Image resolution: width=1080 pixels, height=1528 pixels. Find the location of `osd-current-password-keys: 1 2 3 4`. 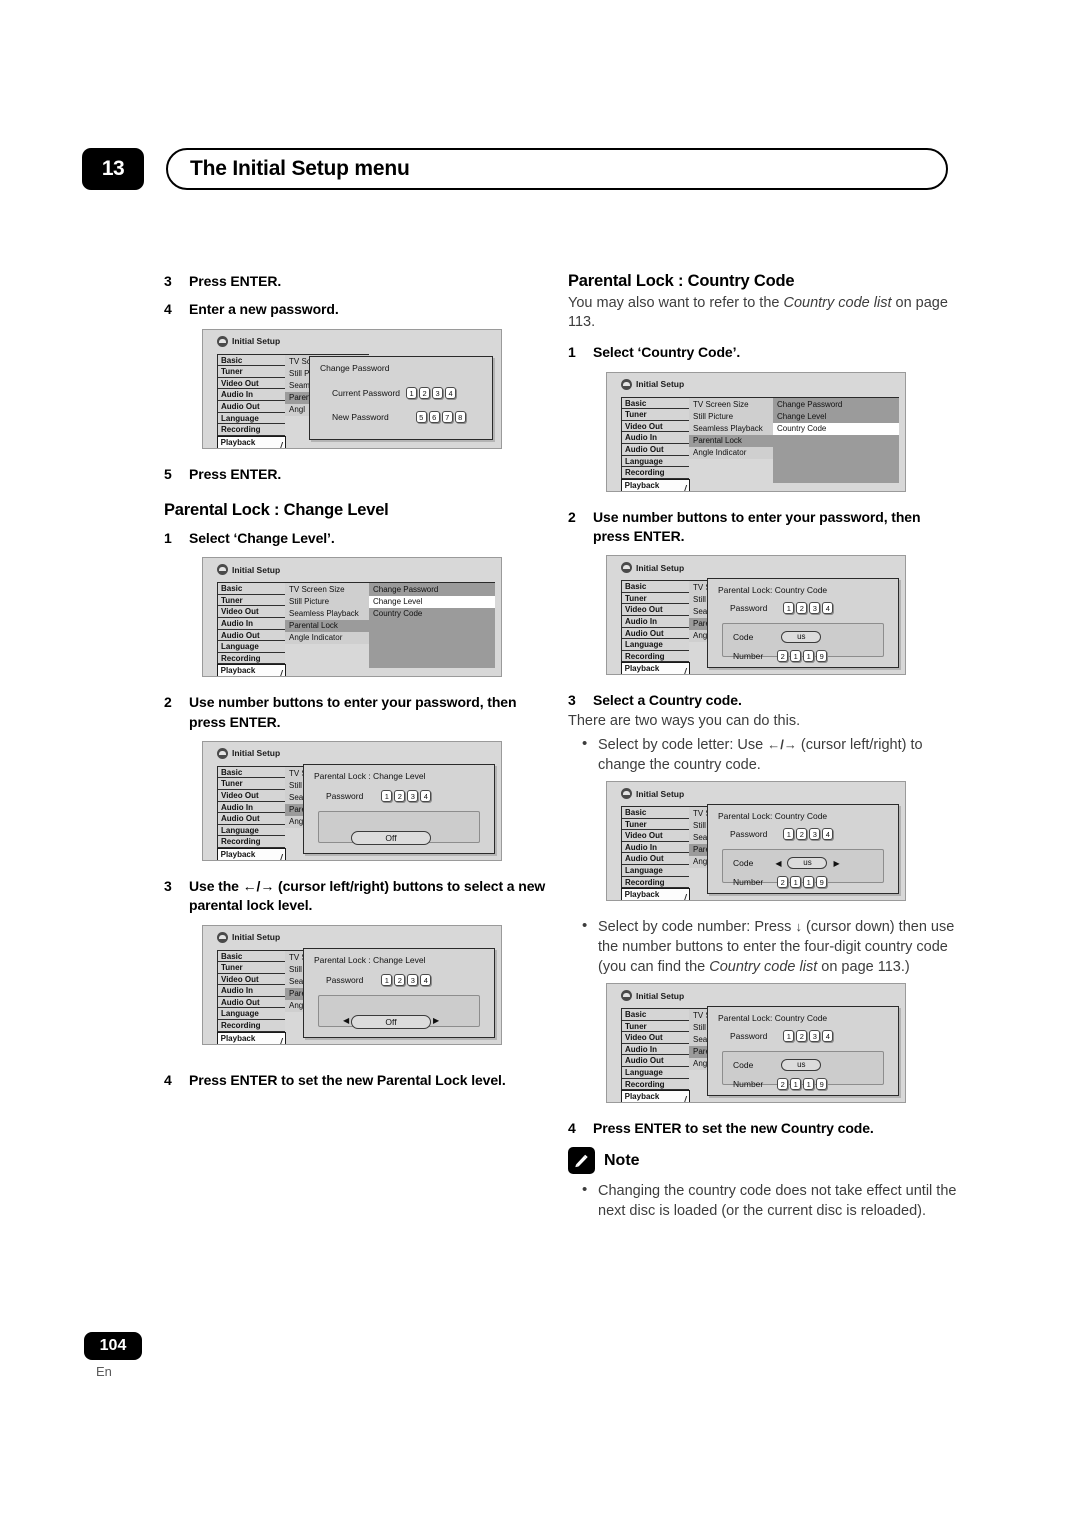

osd-current-password-keys: 1 2 3 4 is located at coordinates (431, 392).